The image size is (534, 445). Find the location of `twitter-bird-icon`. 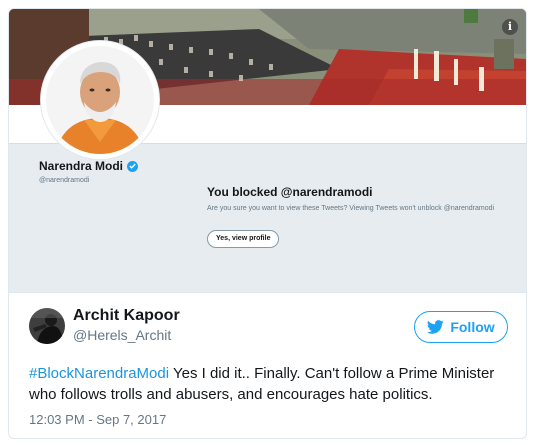

twitter-bird-icon is located at coordinates (435, 327).